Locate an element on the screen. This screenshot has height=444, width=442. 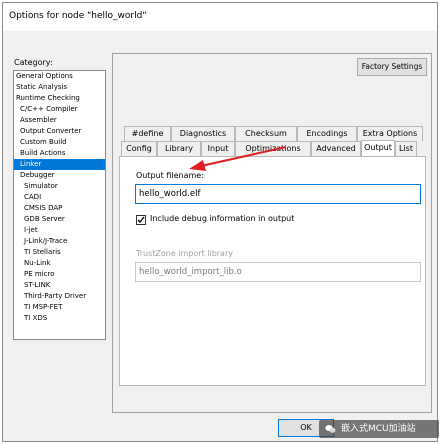
watermark-text: 嵌入式MCU加油站 is located at coordinates (378, 429).